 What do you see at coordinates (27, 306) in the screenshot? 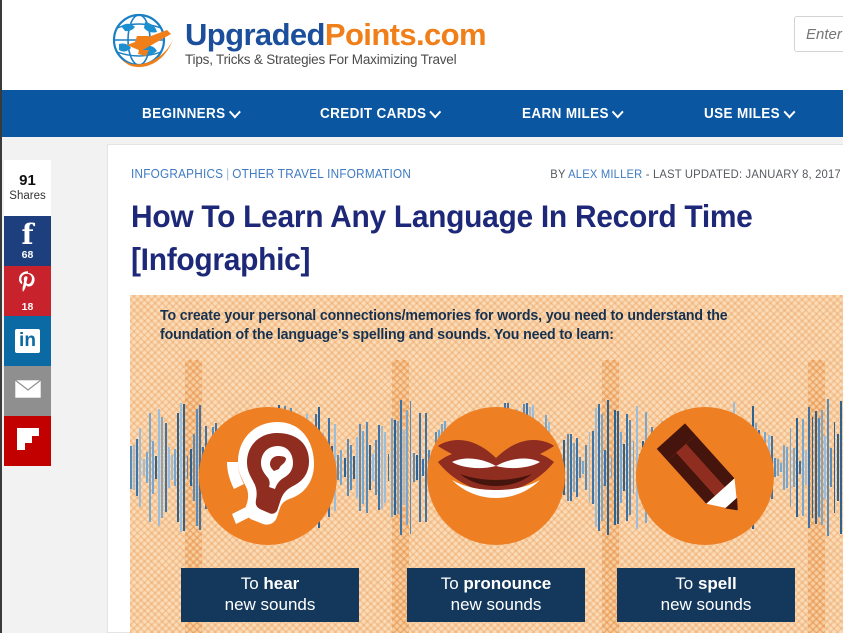
I see `pinterest-share-count: 18` at bounding box center [27, 306].